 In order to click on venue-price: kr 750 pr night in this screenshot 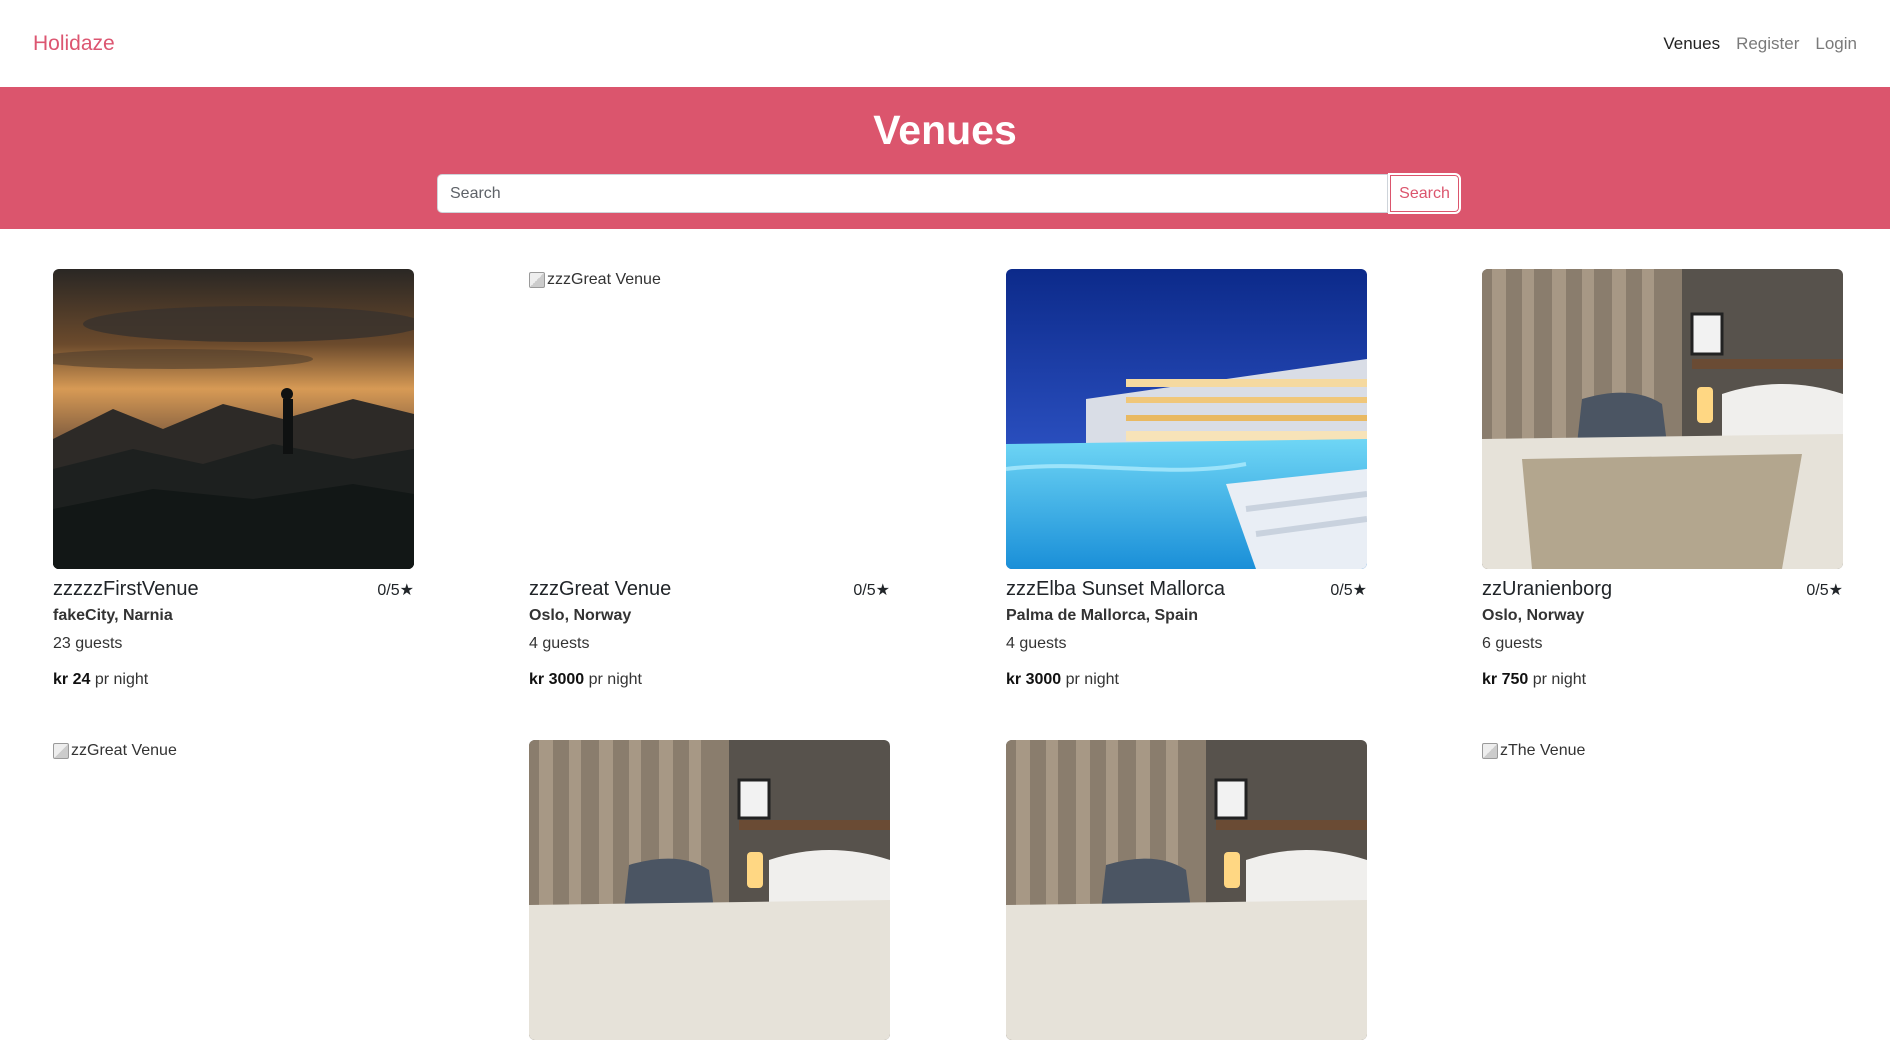, I will do `click(1662, 680)`.